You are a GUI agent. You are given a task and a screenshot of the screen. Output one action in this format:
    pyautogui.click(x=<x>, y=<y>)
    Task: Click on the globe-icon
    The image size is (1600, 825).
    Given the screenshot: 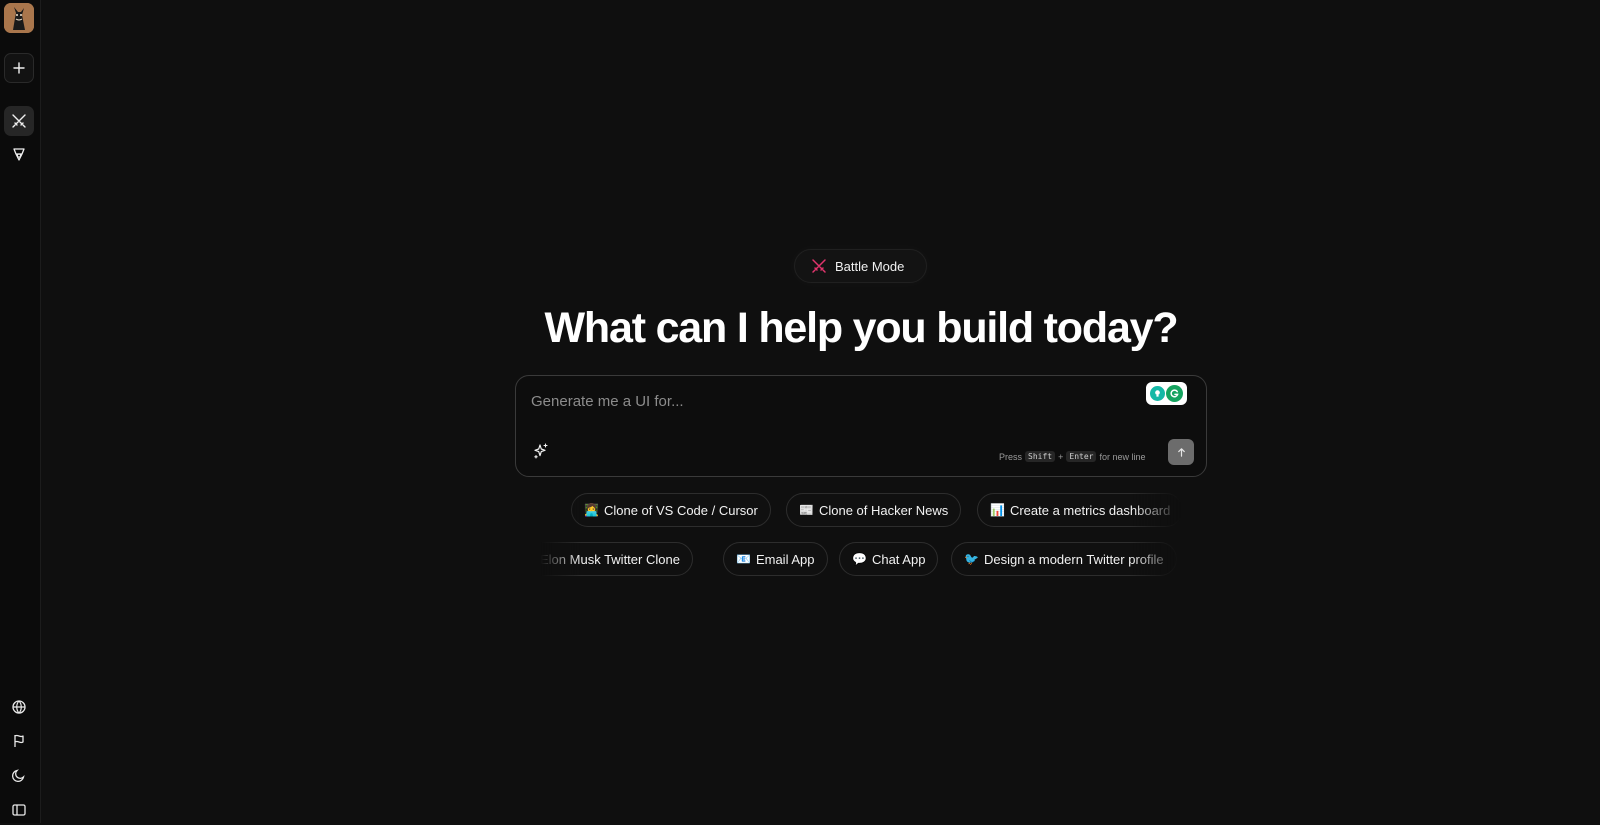 What is the action you would take?
    pyautogui.click(x=19, y=707)
    